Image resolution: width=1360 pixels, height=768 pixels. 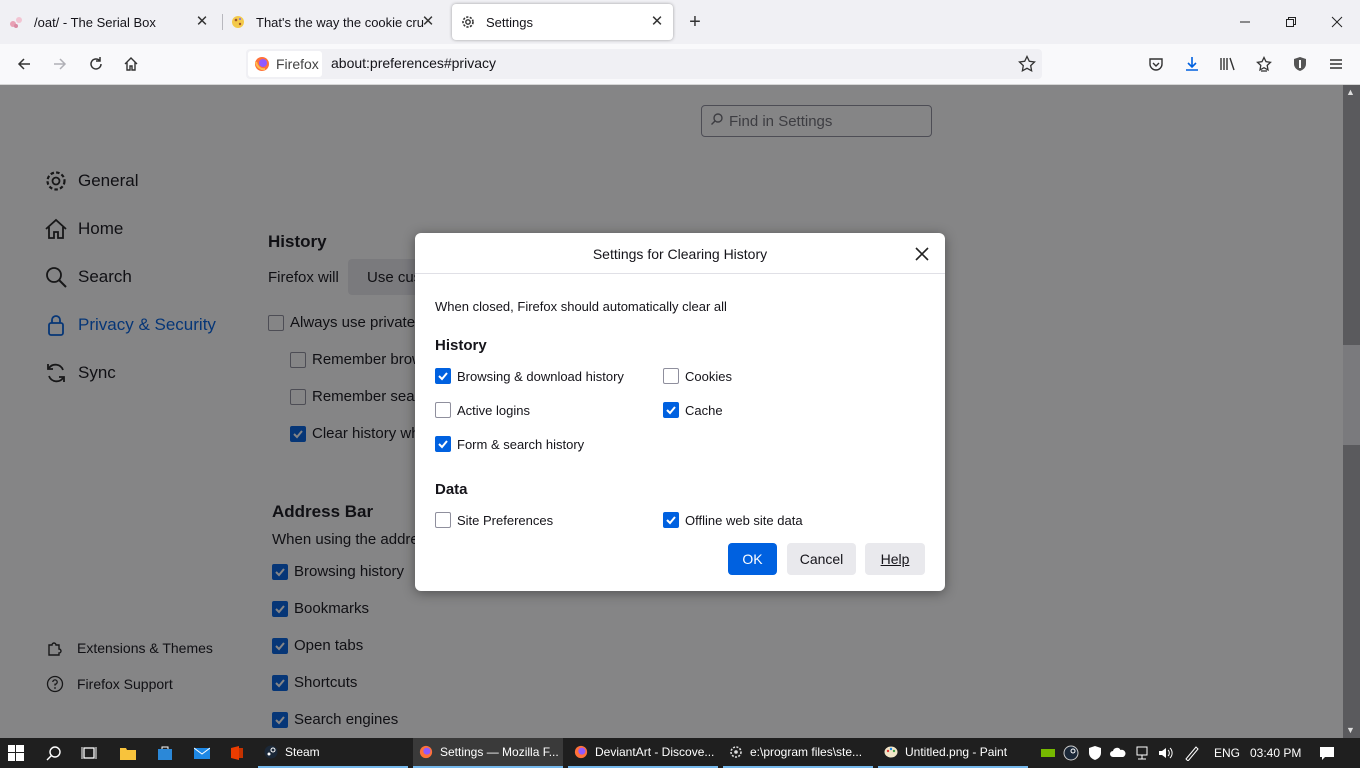 I want to click on minimize-button, so click(x=1245, y=22).